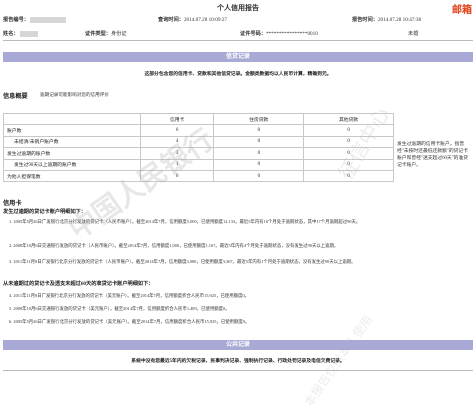 The width and height of the screenshot is (476, 410). What do you see at coordinates (238, 57) in the screenshot?
I see `credit-records-banner: 信贷记录` at bounding box center [238, 57].